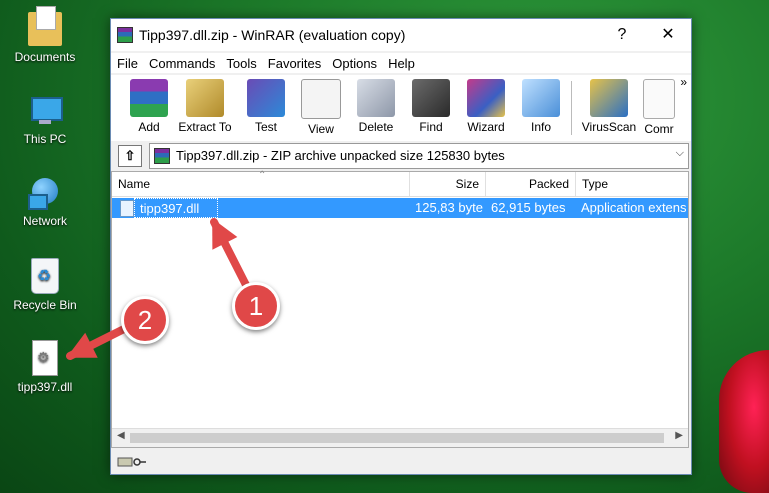 This screenshot has height=493, width=769. I want to click on drive-key-icon, so click(132, 462).